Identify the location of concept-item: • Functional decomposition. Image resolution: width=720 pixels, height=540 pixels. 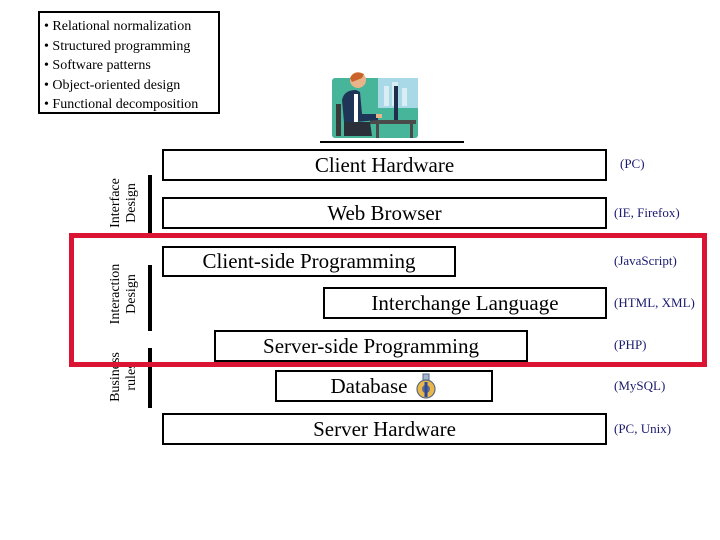
(121, 104).